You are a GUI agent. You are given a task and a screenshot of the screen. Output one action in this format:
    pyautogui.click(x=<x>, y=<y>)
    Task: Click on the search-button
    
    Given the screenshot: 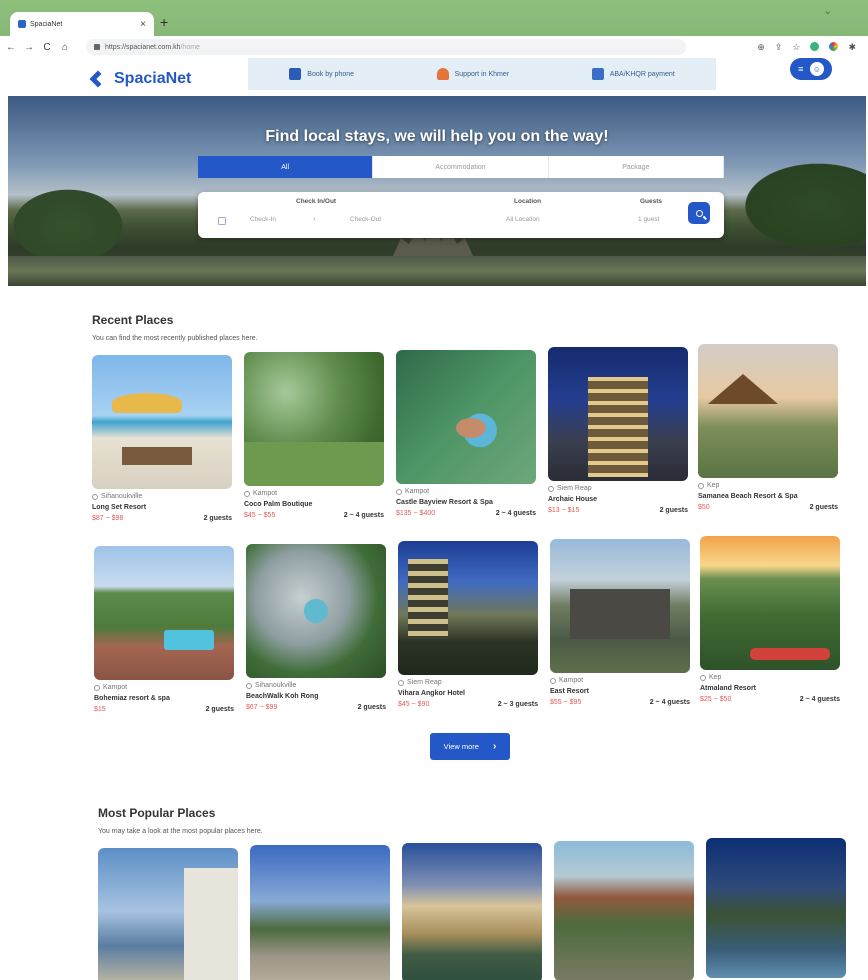 What is the action you would take?
    pyautogui.click(x=699, y=213)
    